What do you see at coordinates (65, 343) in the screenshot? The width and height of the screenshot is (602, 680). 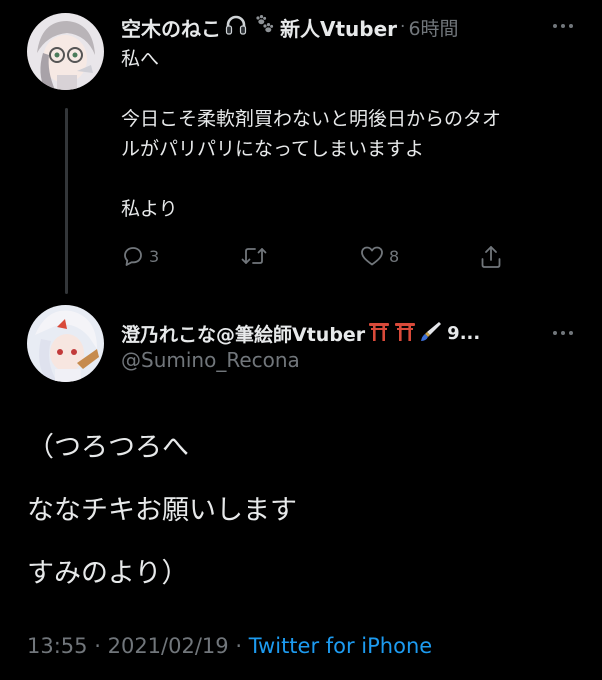 I see `main-avatar` at bounding box center [65, 343].